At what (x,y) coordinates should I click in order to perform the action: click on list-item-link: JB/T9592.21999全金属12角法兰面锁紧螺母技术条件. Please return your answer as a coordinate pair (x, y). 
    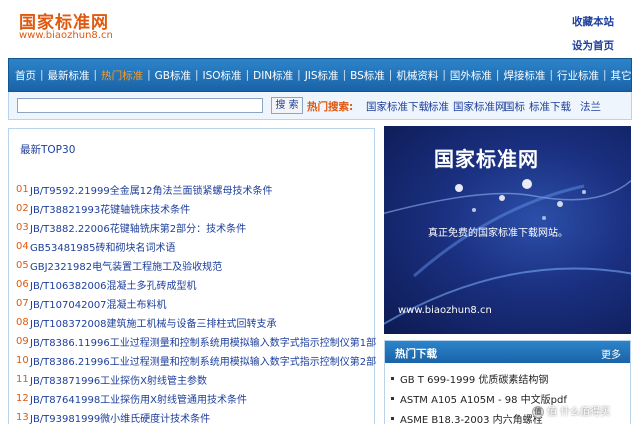
    Looking at the image, I should click on (151, 189).